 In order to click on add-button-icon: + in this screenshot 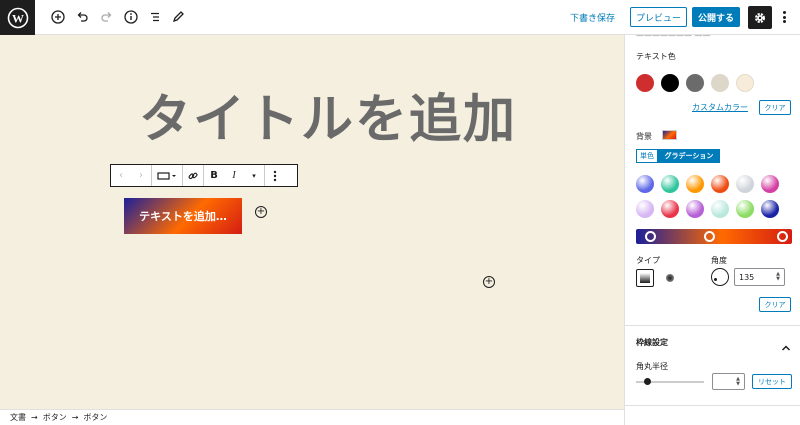, I will do `click(261, 212)`.